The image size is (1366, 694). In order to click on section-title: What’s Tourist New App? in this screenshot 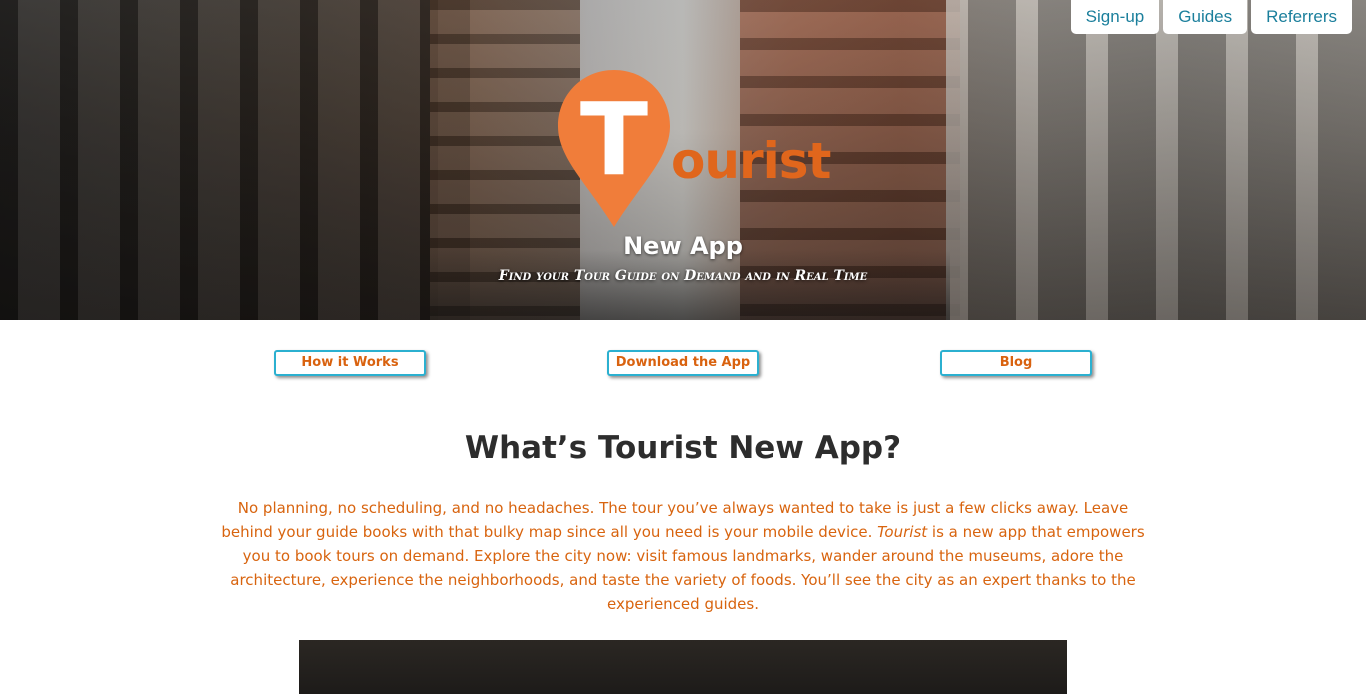, I will do `click(683, 448)`.